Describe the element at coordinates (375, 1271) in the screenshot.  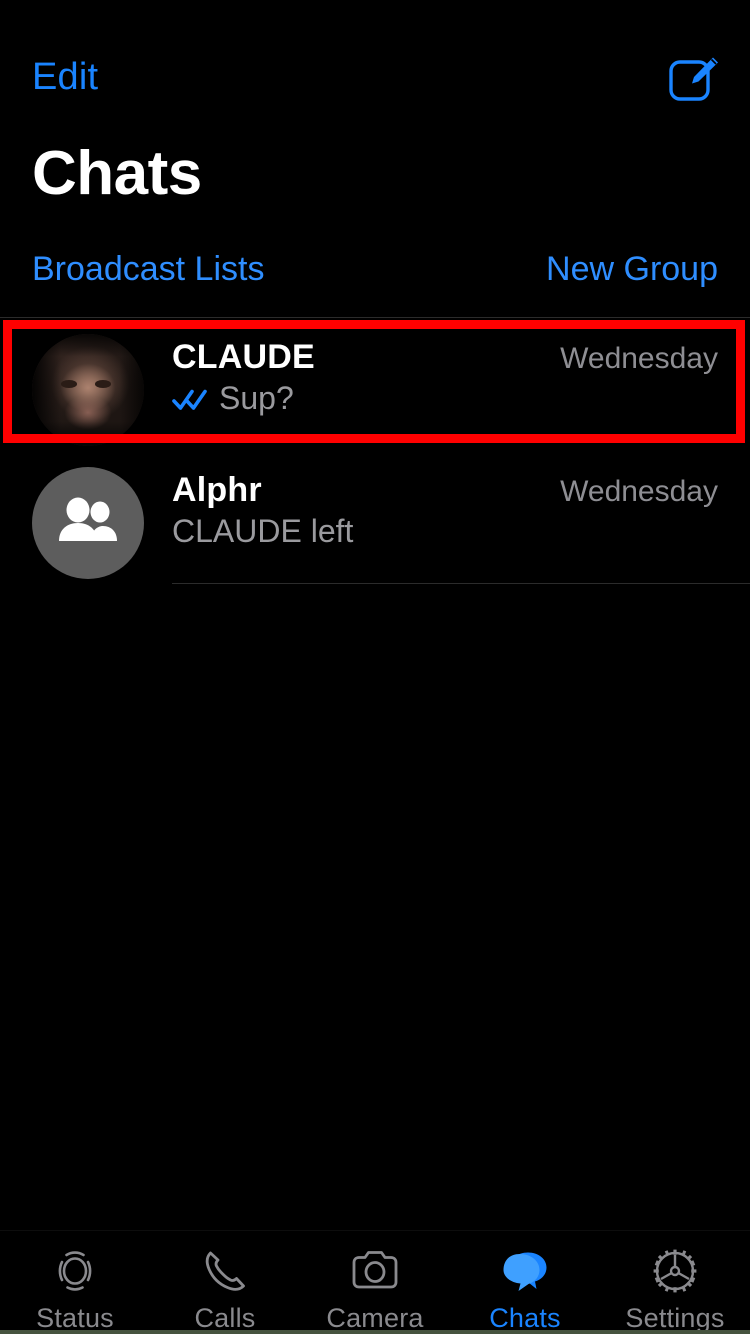
I see `camera-icon` at that location.